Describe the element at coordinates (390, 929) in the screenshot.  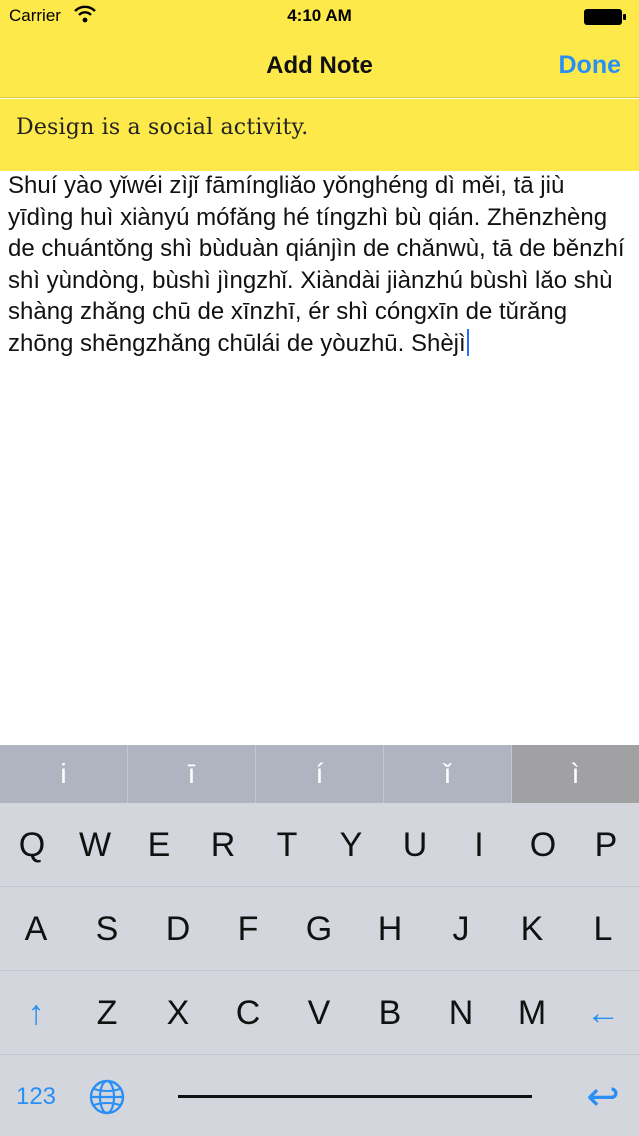
I see `key-h: H` at that location.